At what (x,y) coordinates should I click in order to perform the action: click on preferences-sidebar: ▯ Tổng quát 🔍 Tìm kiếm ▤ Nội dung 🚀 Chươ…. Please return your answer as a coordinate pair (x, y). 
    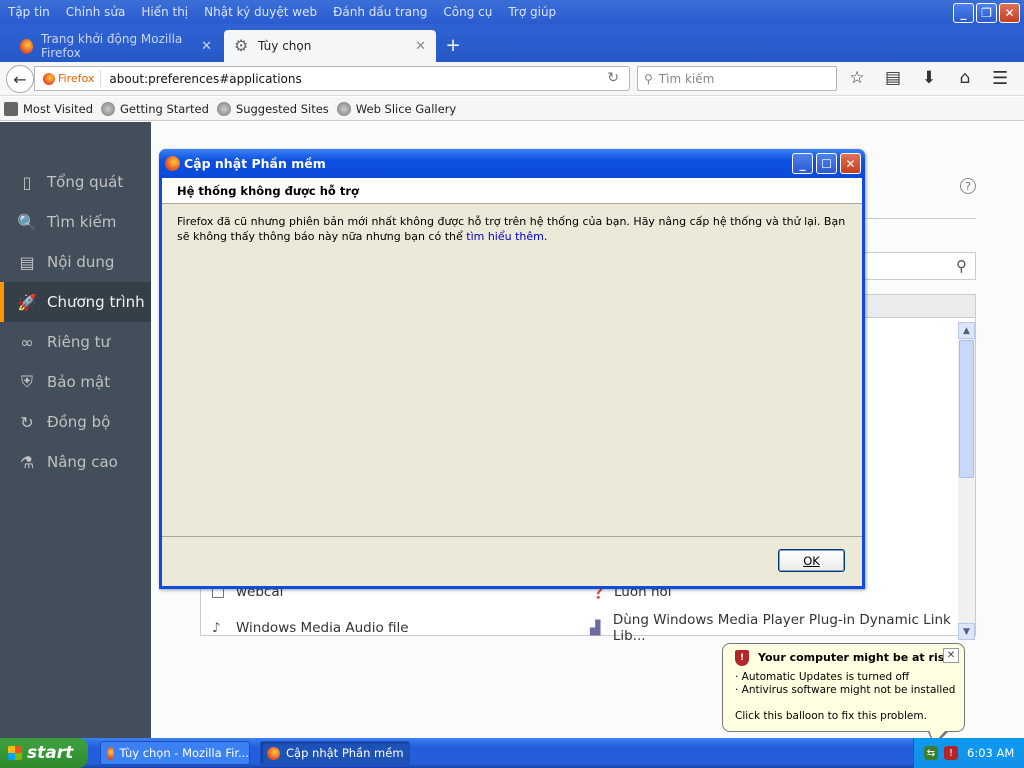
    Looking at the image, I should click on (75, 430).